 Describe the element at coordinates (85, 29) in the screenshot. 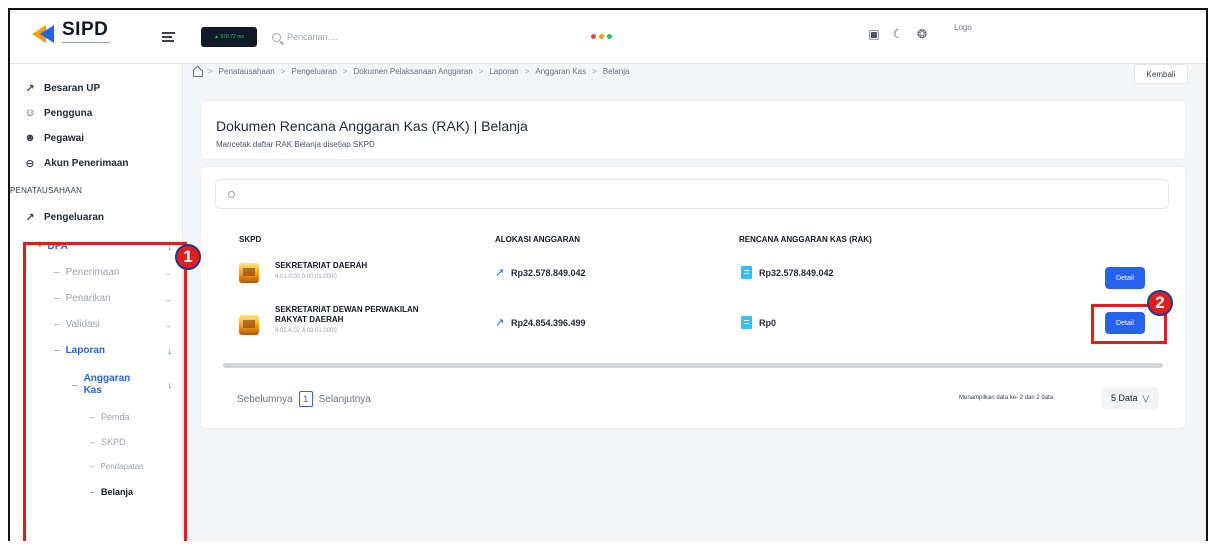

I see `logo-text: SIPD` at that location.